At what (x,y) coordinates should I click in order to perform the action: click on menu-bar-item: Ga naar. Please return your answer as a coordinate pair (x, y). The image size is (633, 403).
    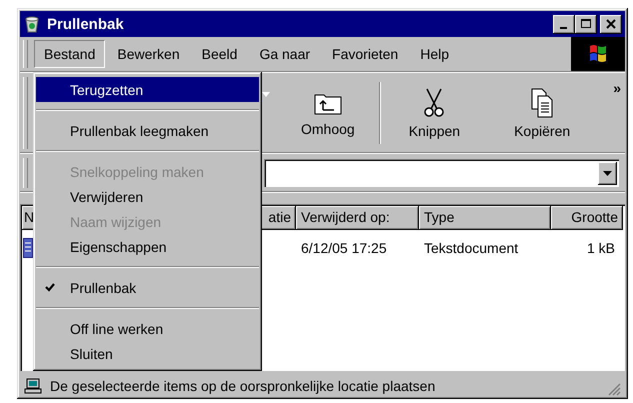
    Looking at the image, I should click on (284, 54).